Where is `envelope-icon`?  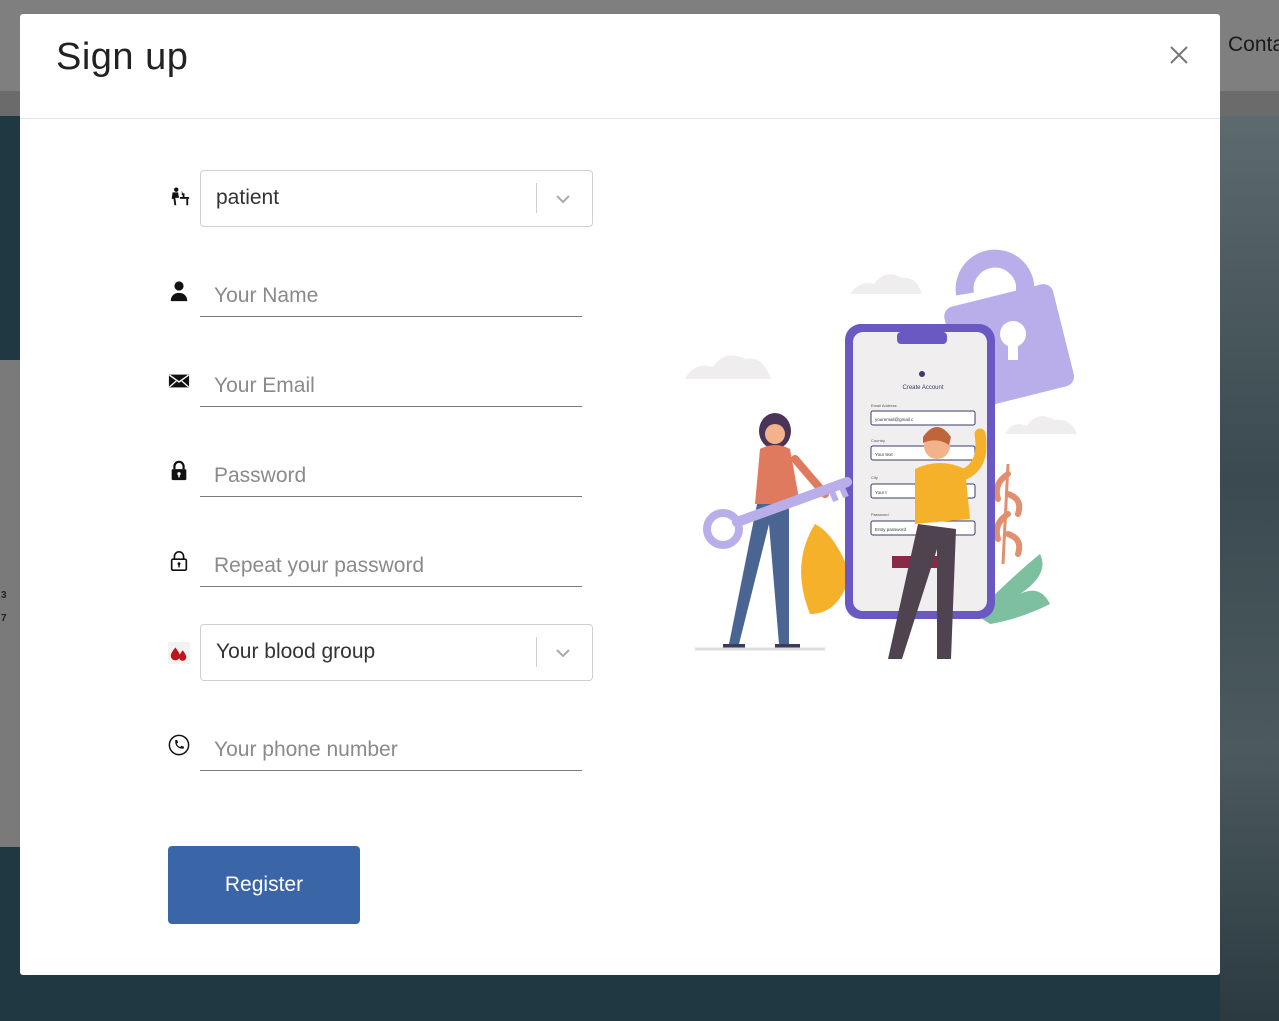 envelope-icon is located at coordinates (179, 381).